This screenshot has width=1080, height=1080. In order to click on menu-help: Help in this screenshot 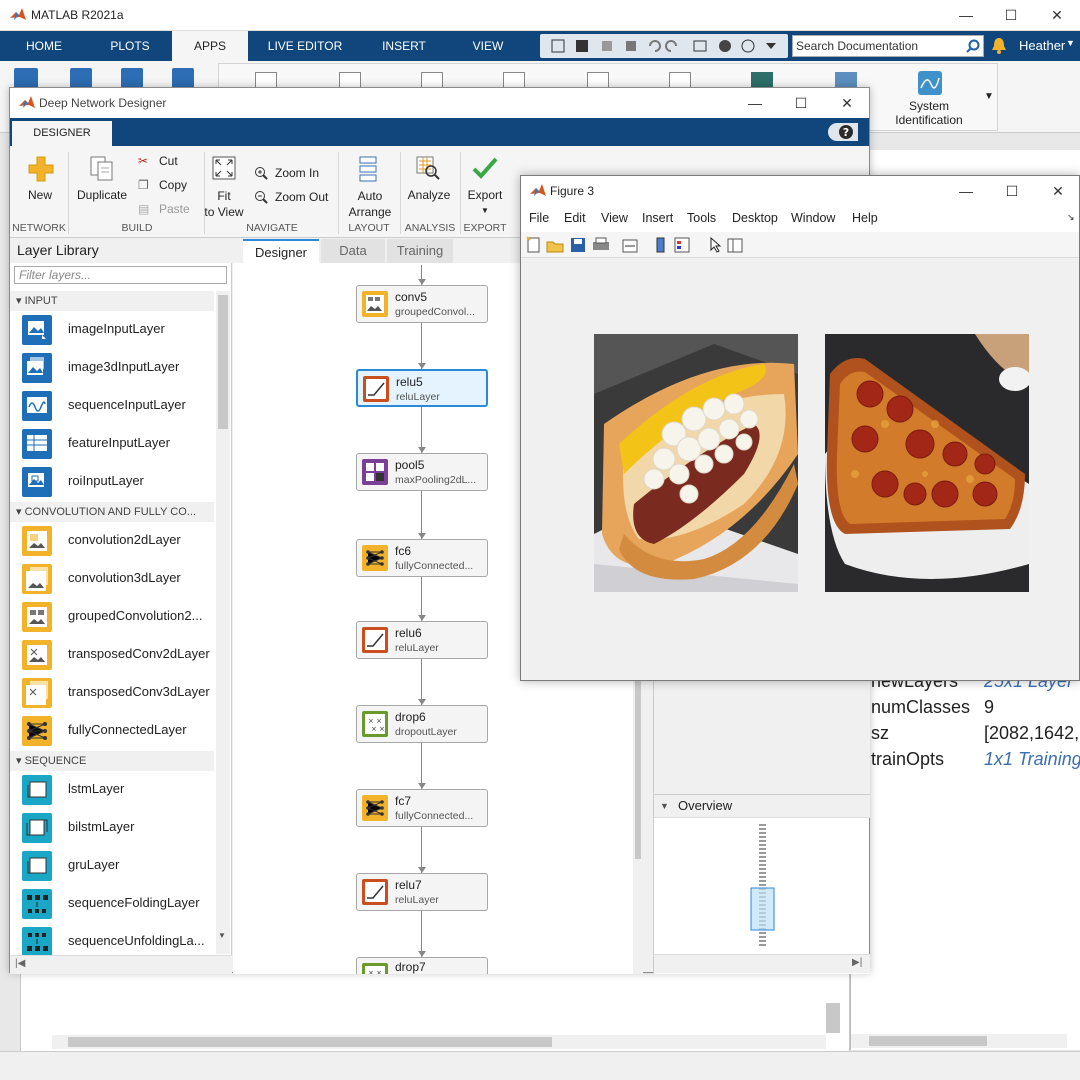, I will do `click(865, 218)`.